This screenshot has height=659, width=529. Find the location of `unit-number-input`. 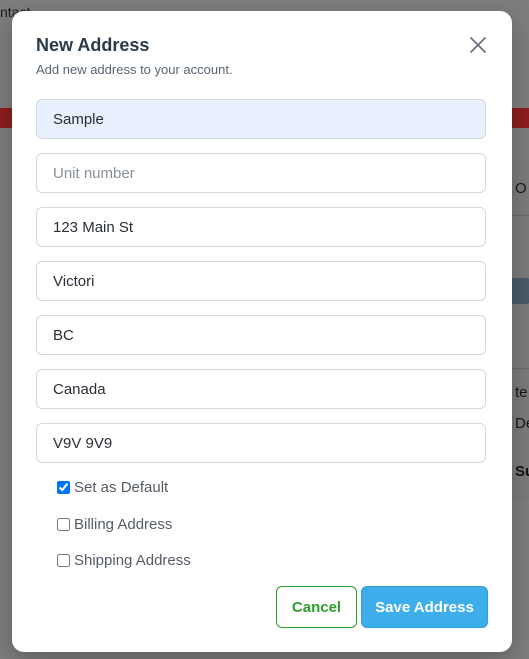

unit-number-input is located at coordinates (261, 173).